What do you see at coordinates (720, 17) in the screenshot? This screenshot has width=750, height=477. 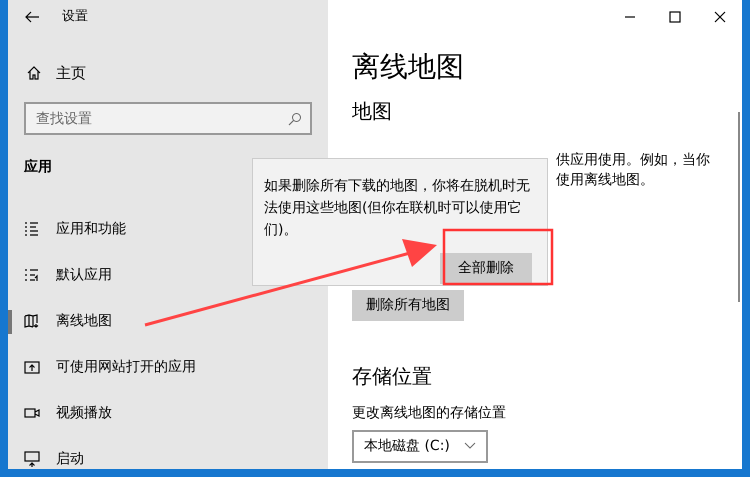 I see `close-icon` at bounding box center [720, 17].